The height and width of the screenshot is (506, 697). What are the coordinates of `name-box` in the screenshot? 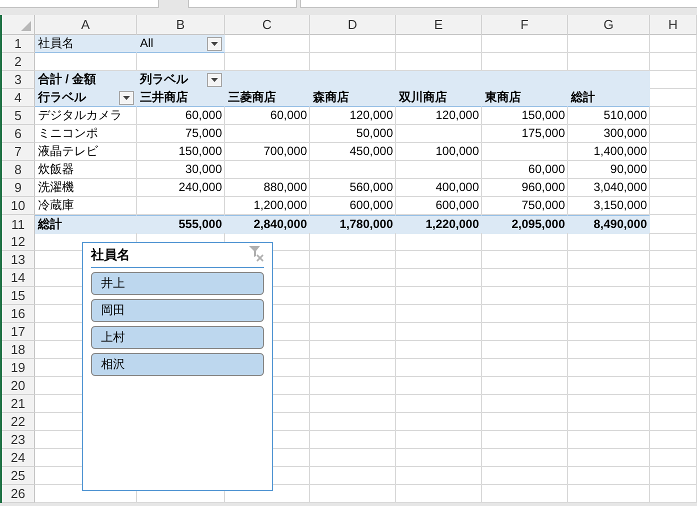 It's located at (79, 4).